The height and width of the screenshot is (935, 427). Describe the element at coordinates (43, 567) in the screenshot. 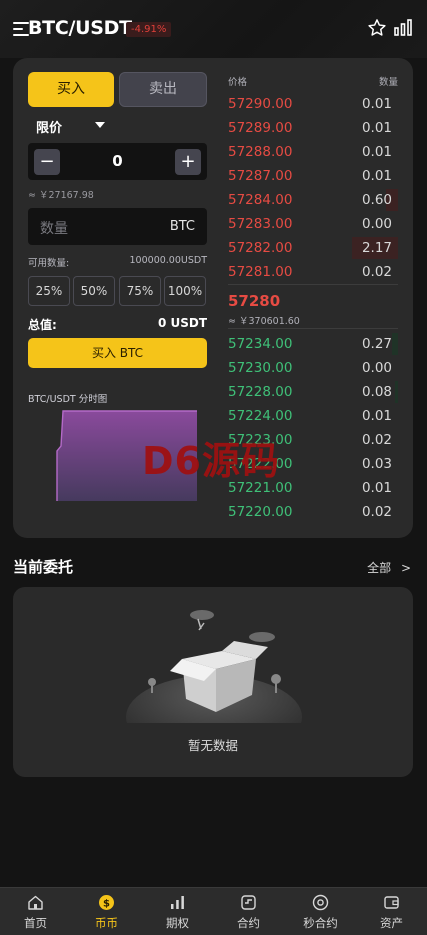

I see `current-orders-title: 当前委托` at that location.